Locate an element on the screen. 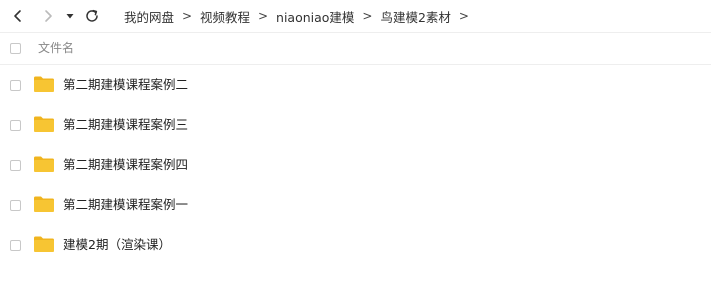  chevron-right-icon is located at coordinates (48, 16).